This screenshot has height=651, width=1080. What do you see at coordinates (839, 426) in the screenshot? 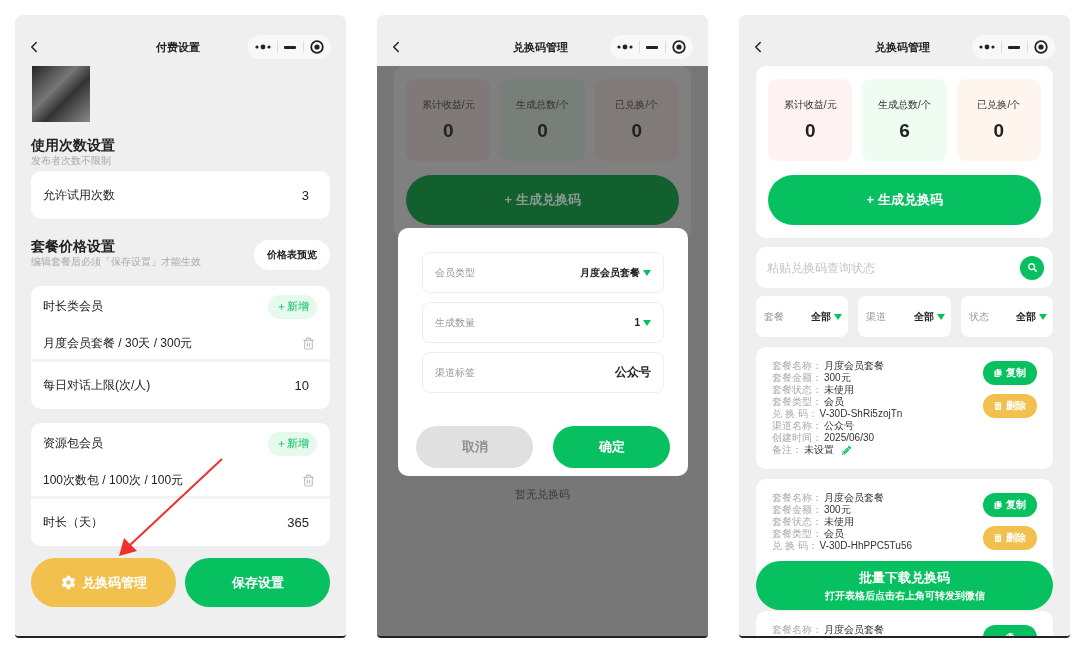
I see `field-value: 公众号` at bounding box center [839, 426].